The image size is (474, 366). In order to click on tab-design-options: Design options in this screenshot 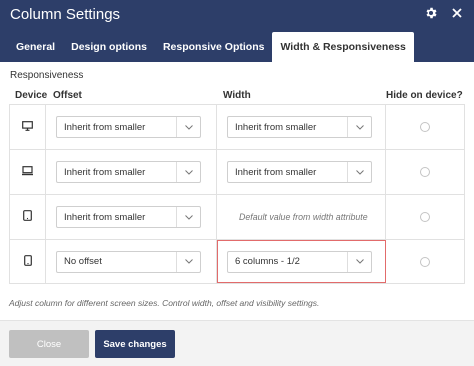, I will do `click(109, 47)`.